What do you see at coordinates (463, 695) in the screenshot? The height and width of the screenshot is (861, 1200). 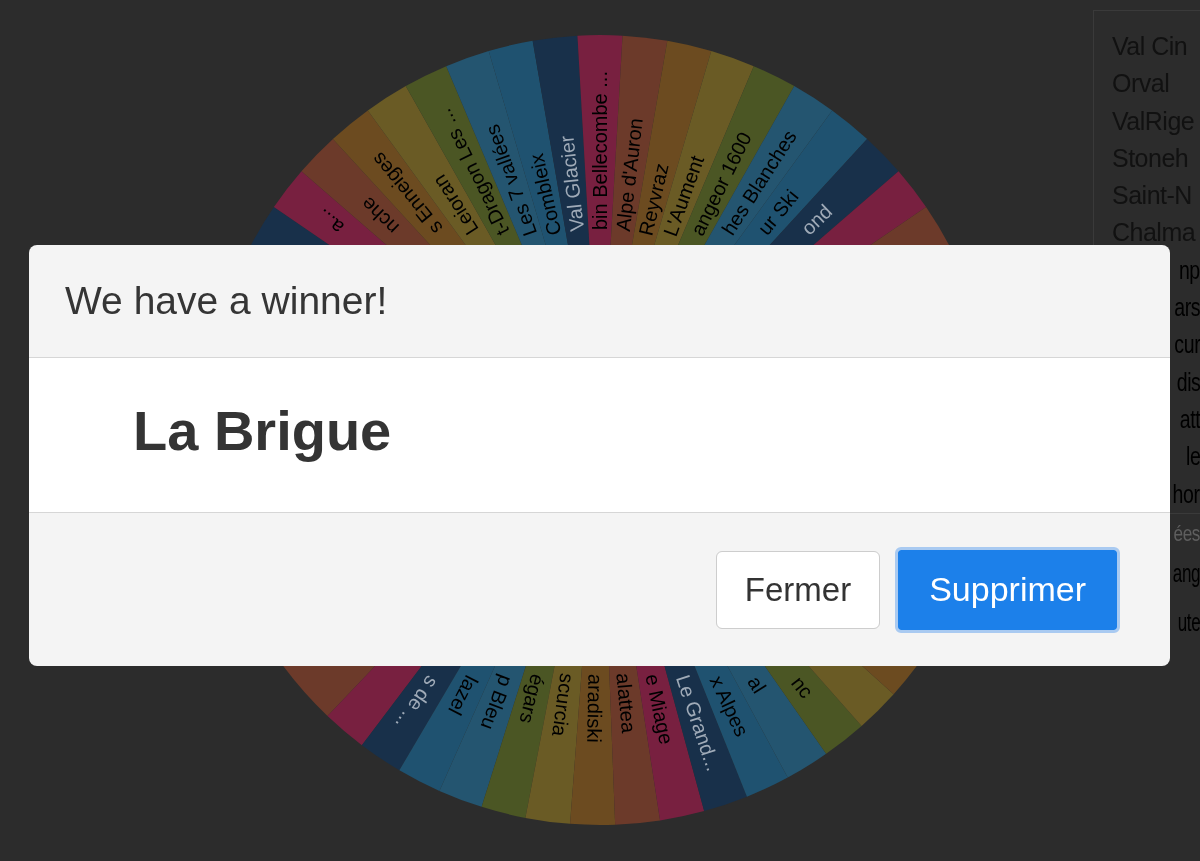 I see `segment-label: lazel` at bounding box center [463, 695].